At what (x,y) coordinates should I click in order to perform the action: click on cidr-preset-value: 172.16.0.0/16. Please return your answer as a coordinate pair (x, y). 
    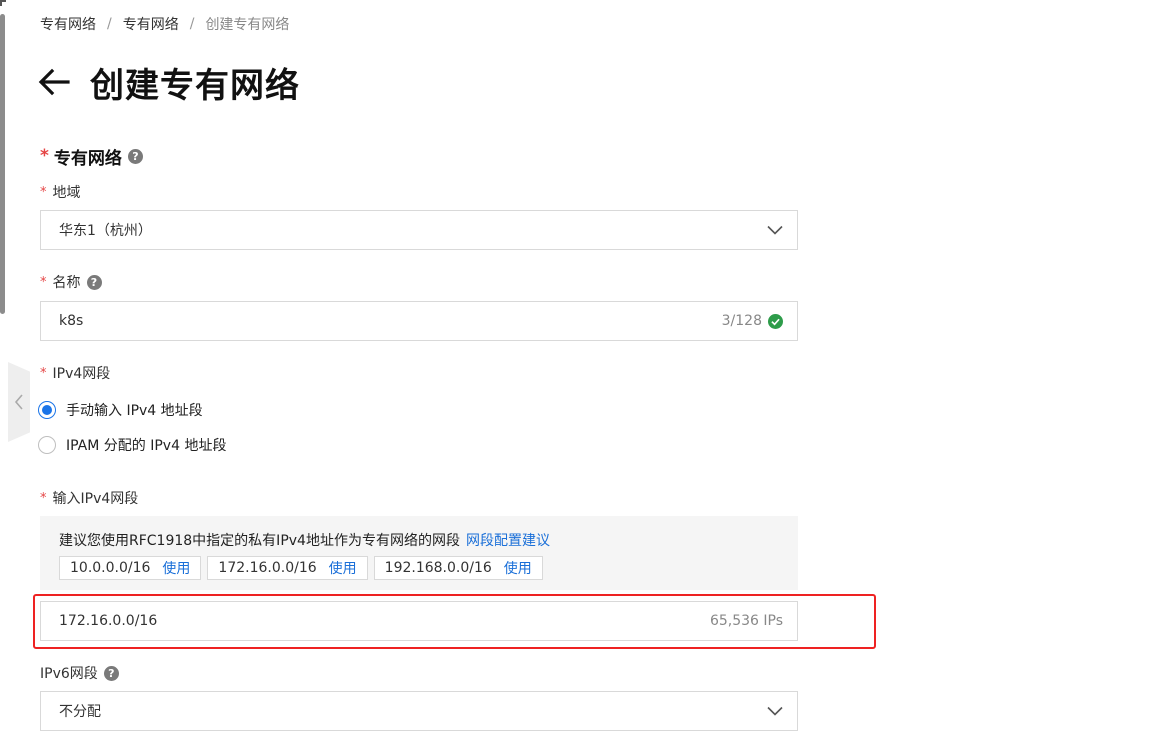
    Looking at the image, I should click on (267, 568).